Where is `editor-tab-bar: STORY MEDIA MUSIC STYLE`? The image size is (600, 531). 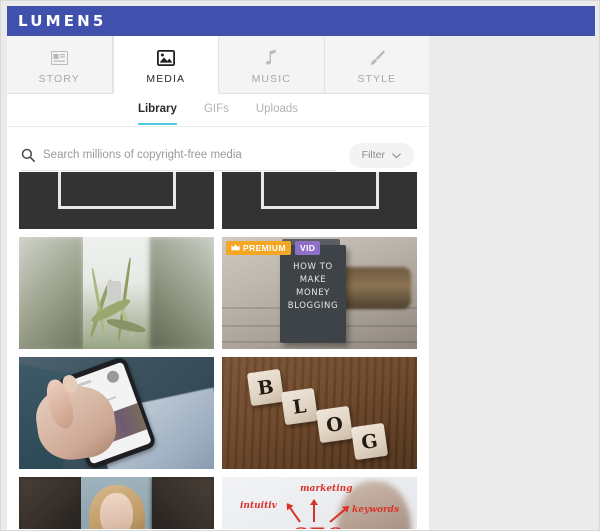 editor-tab-bar: STORY MEDIA MUSIC STYLE is located at coordinates (218, 65).